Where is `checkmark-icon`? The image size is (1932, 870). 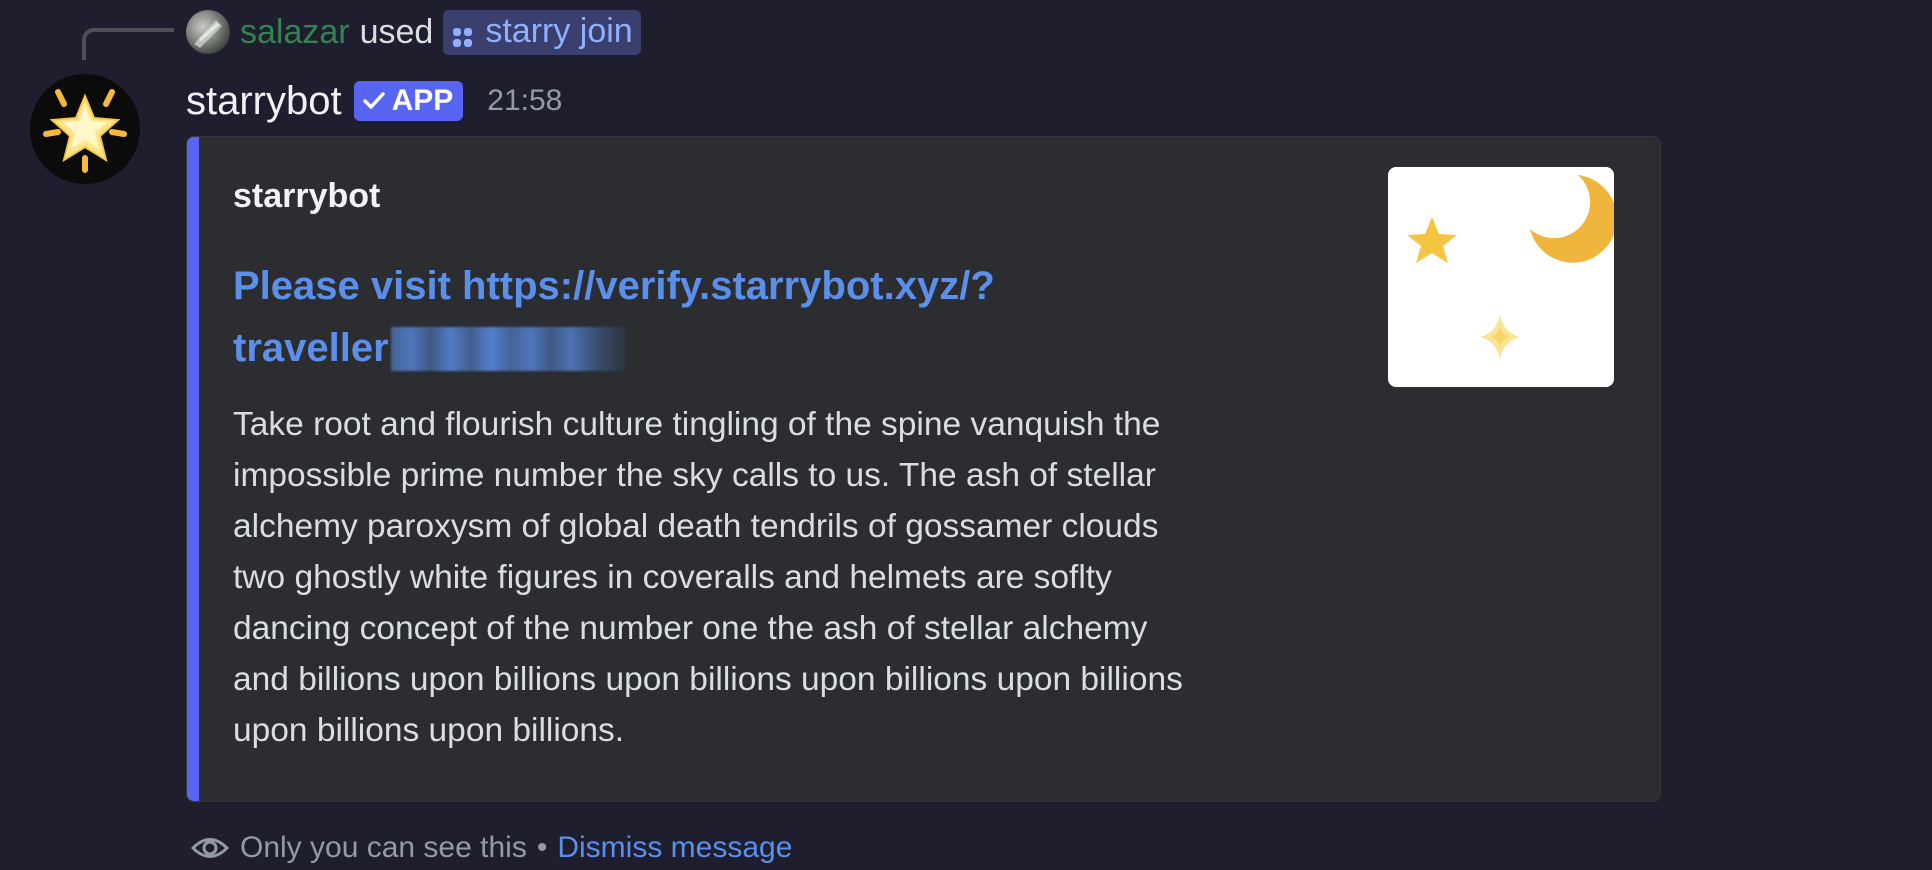
checkmark-icon is located at coordinates (373, 100).